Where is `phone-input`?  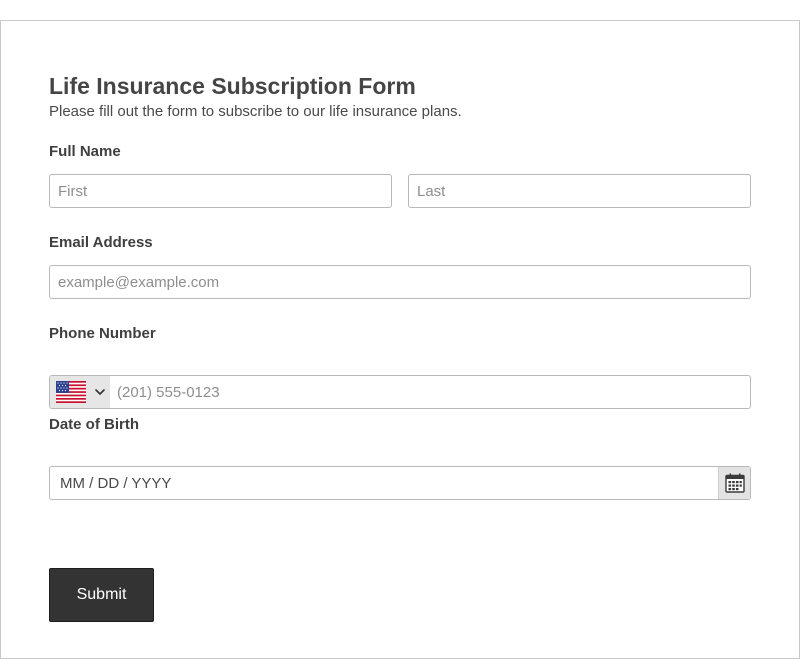
phone-input is located at coordinates (430, 392).